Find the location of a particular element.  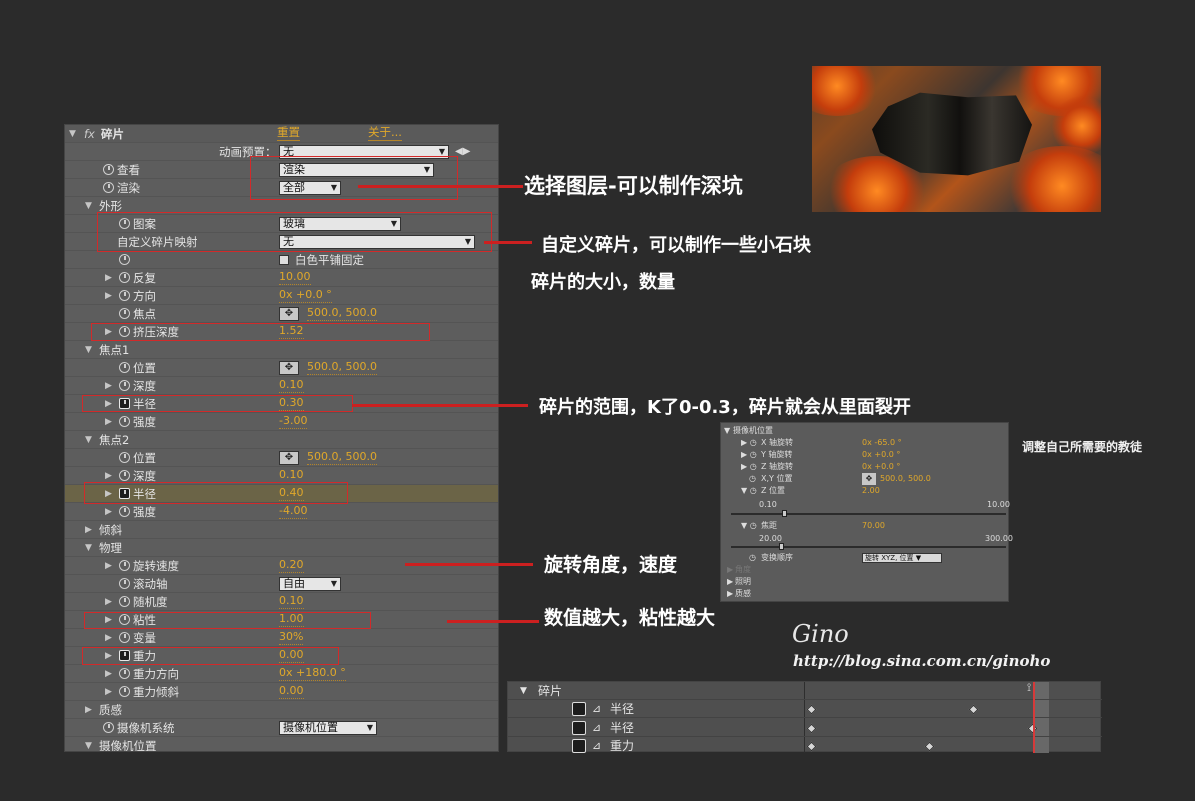

angle-group-row: ▶ 角度 is located at coordinates (864, 570).